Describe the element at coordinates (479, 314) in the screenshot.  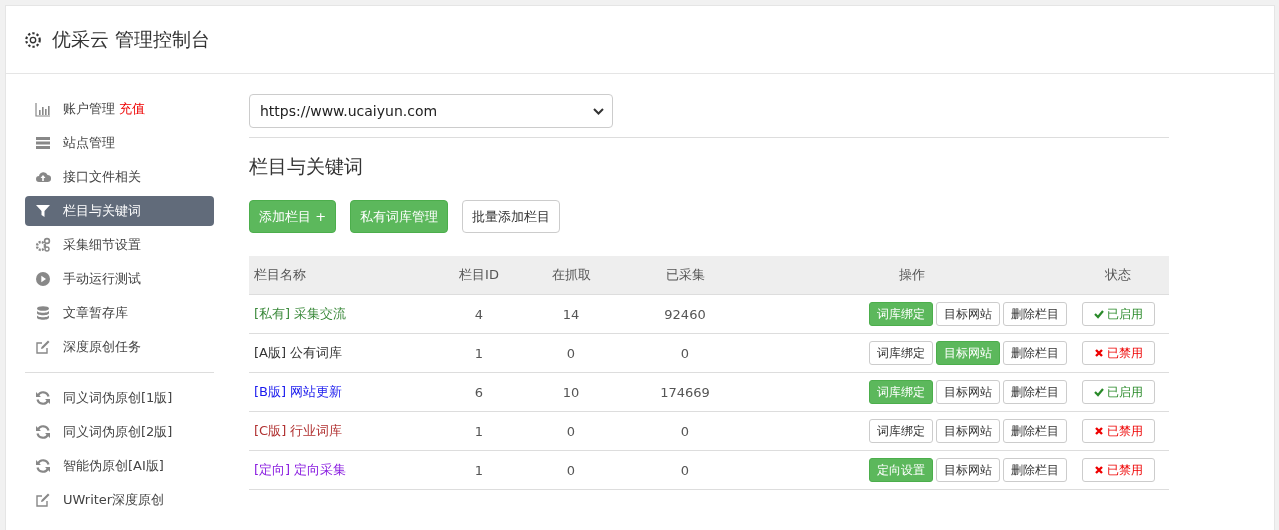
I see `table-cell: 4` at that location.